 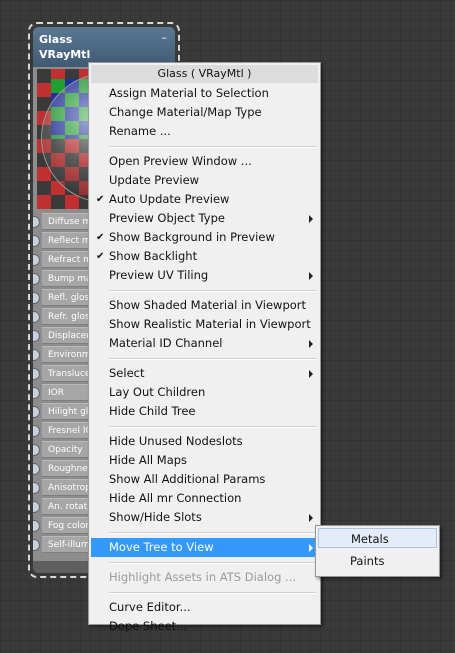 I want to click on menu-title: Glass ( VRayMtl ), so click(x=204, y=74).